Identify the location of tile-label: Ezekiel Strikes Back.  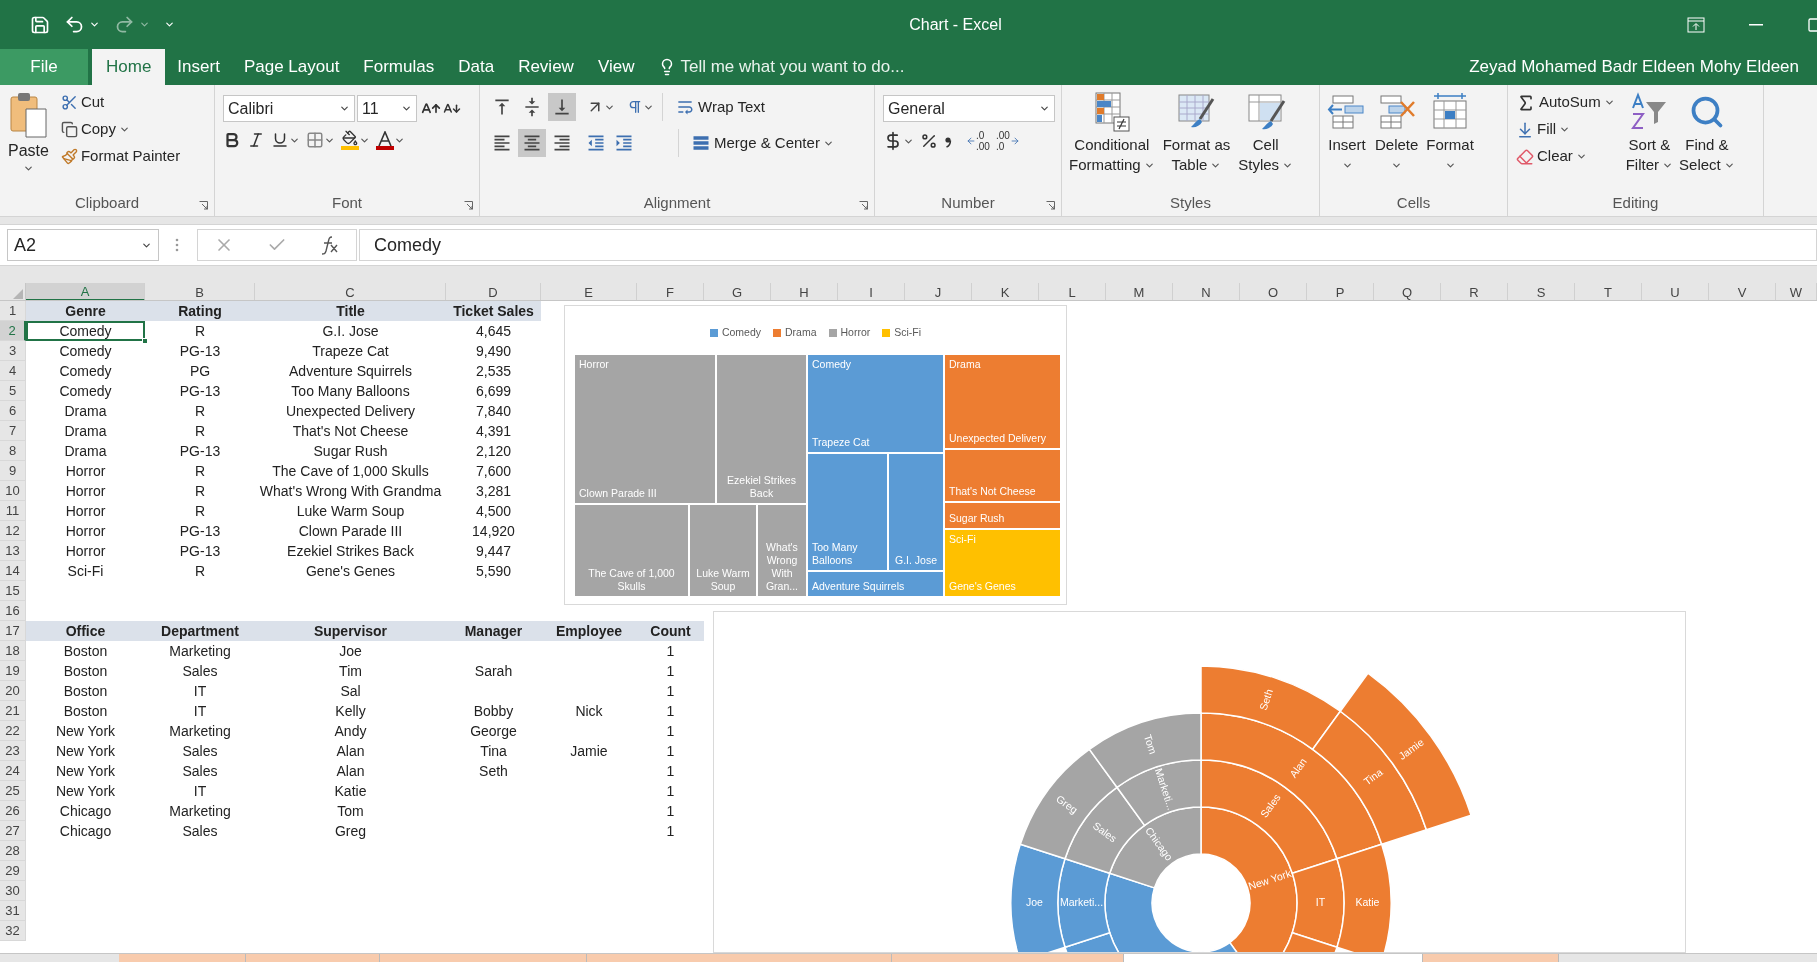
(761, 487).